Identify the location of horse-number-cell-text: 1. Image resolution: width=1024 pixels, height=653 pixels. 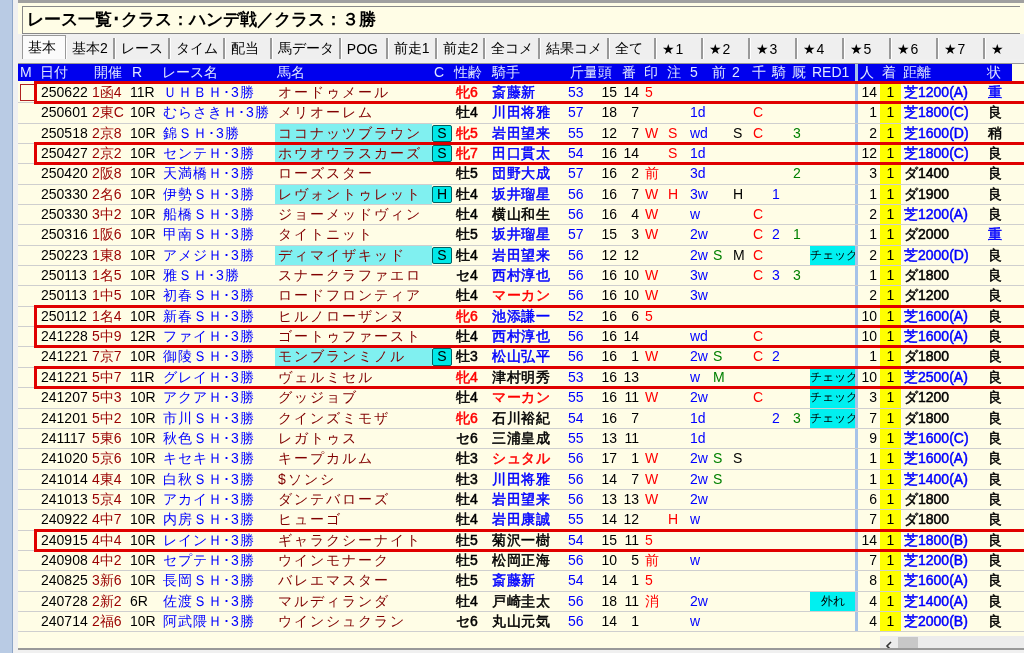
(635, 581).